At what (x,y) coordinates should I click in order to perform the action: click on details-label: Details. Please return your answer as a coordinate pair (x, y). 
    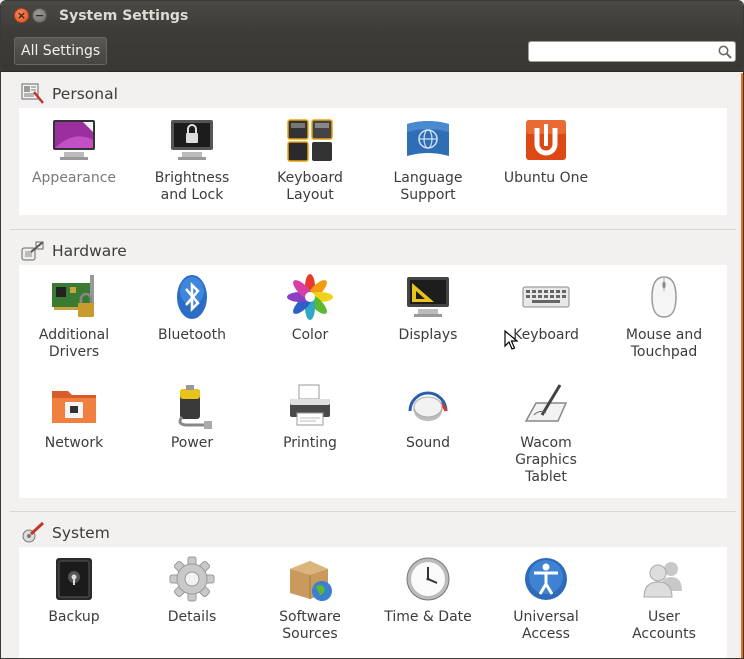
    Looking at the image, I should click on (192, 617).